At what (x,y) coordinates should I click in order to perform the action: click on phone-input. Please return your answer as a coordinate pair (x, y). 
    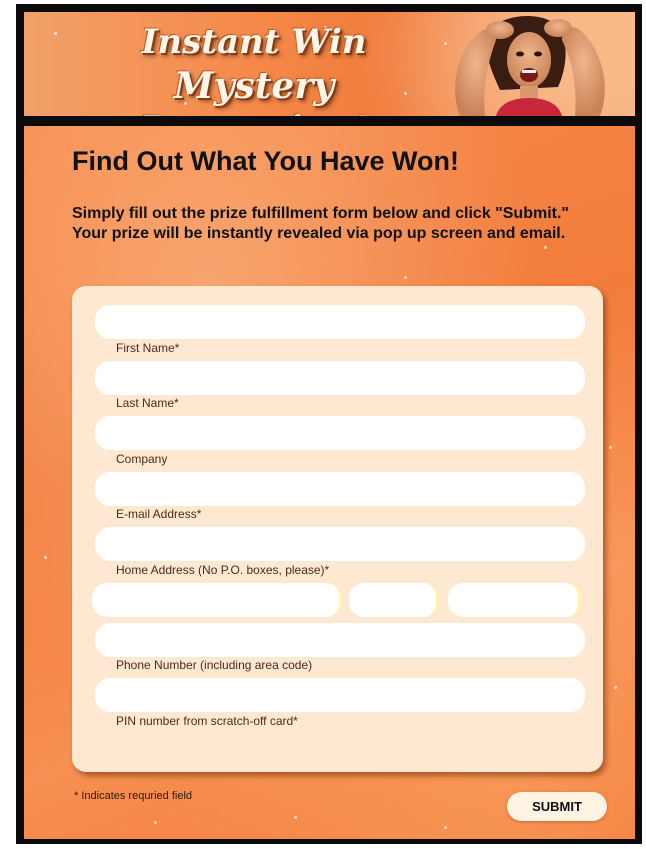
    Looking at the image, I should click on (340, 640).